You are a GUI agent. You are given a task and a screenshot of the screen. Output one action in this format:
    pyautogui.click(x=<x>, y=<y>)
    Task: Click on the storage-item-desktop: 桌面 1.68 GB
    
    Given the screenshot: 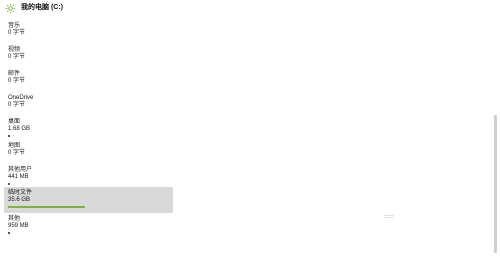 What is the action you would take?
    pyautogui.click(x=88, y=129)
    